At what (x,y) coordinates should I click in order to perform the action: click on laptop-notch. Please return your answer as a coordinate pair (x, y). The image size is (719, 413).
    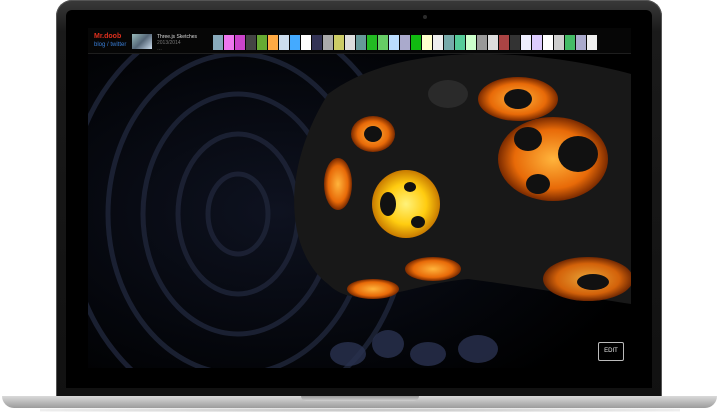
    Looking at the image, I should click on (360, 398).